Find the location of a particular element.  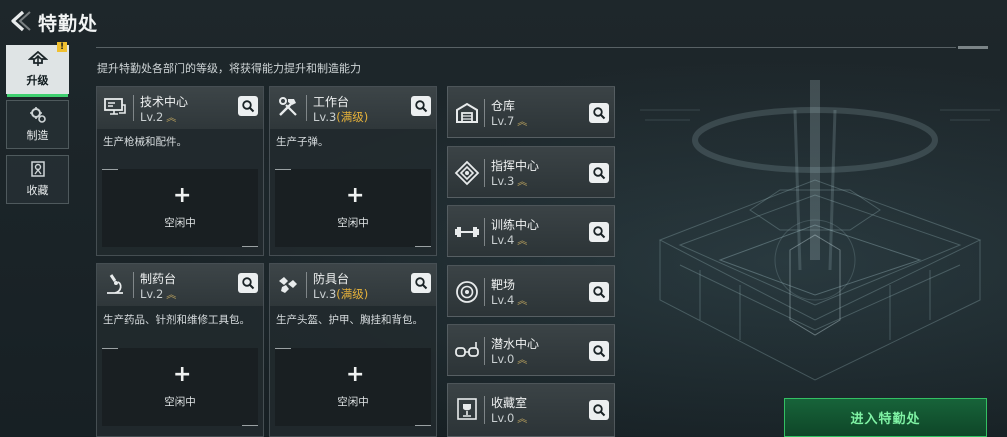

tab-collection: 收藏 is located at coordinates (37, 179).